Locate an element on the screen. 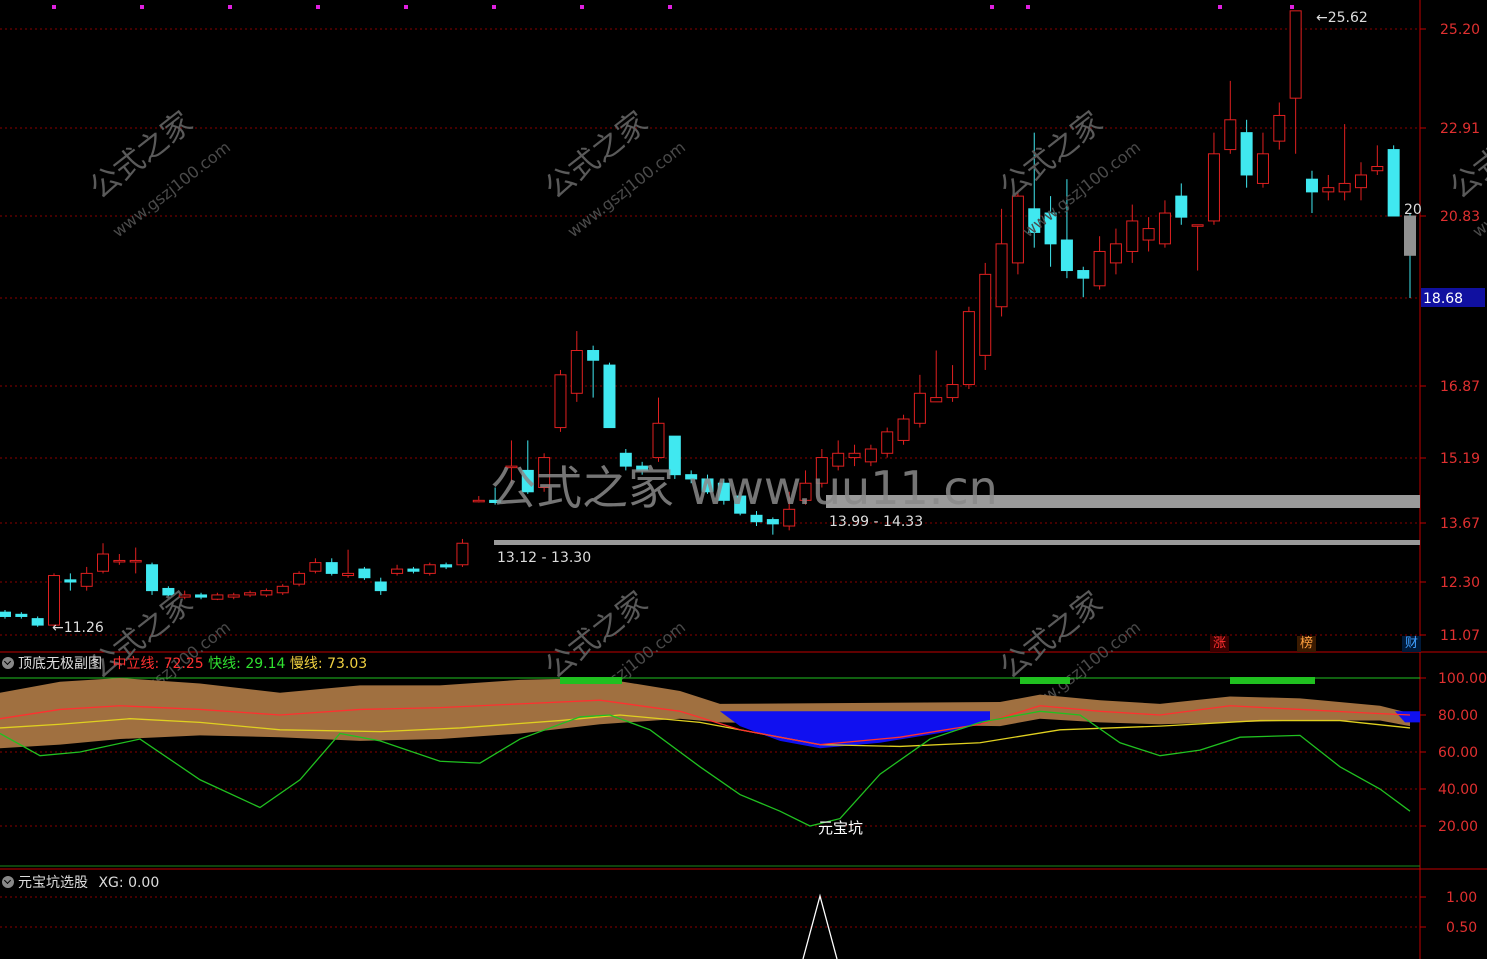  mid-line-label: 中立线: 72.25 is located at coordinates (158, 664).